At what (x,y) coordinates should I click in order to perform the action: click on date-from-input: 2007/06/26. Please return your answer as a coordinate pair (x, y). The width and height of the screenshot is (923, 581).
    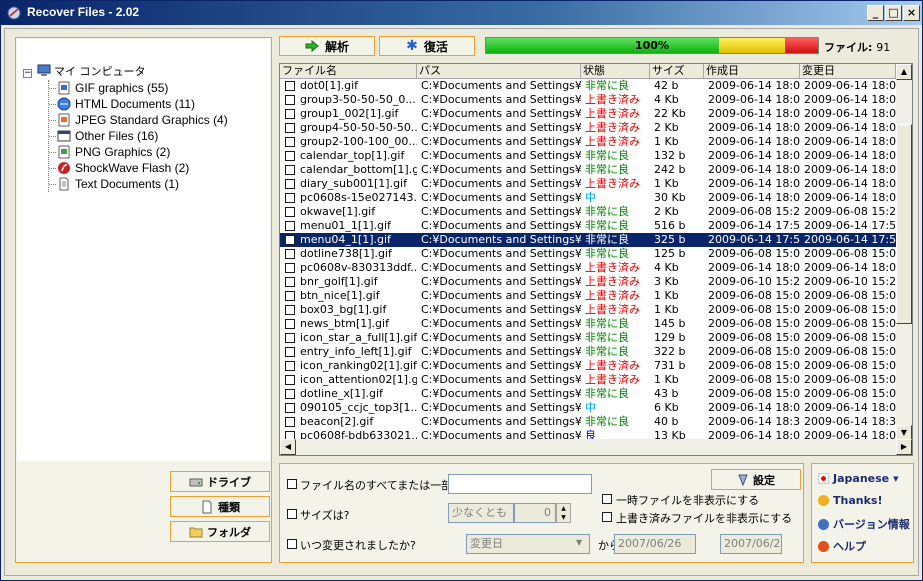
    Looking at the image, I should click on (655, 544).